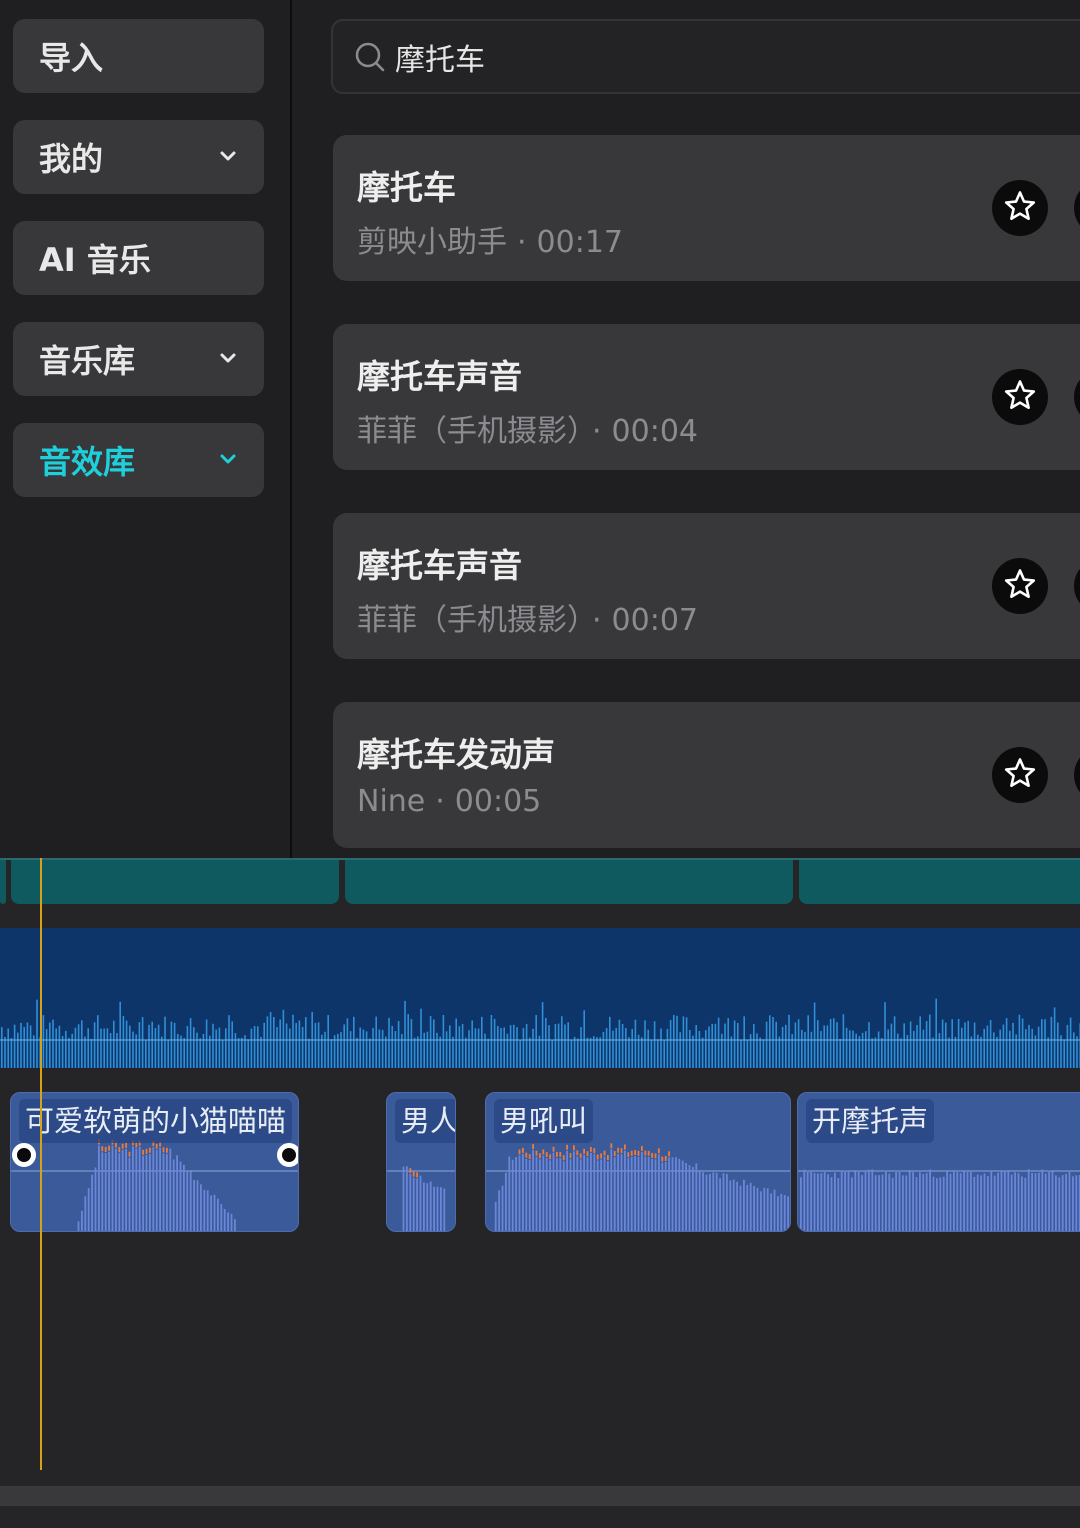 The width and height of the screenshot is (1080, 1528). Describe the element at coordinates (540, 1496) in the screenshot. I see `timeline-scrollbar` at that location.